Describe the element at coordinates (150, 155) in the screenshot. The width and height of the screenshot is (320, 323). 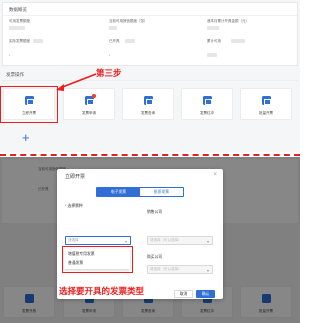
I see `section-separator` at that location.